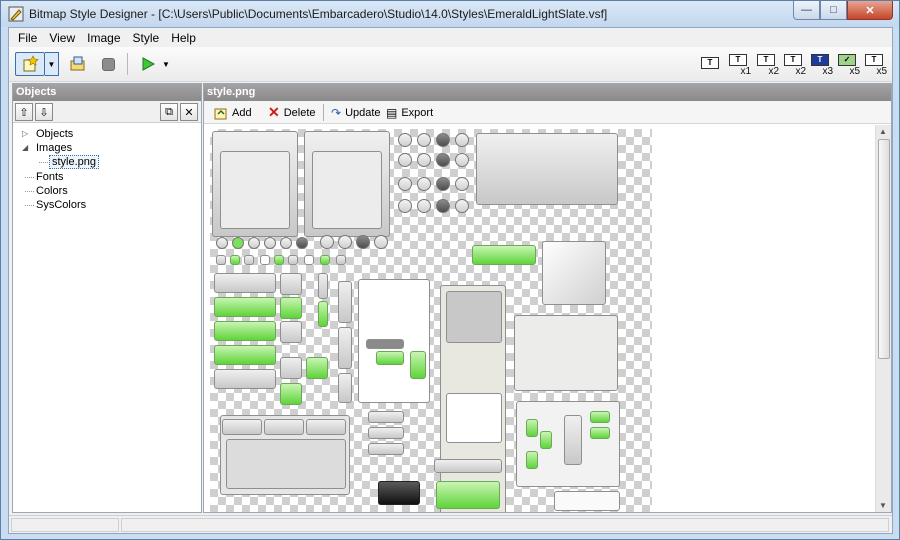  What do you see at coordinates (474, 418) in the screenshot?
I see `page-skin` at bounding box center [474, 418].